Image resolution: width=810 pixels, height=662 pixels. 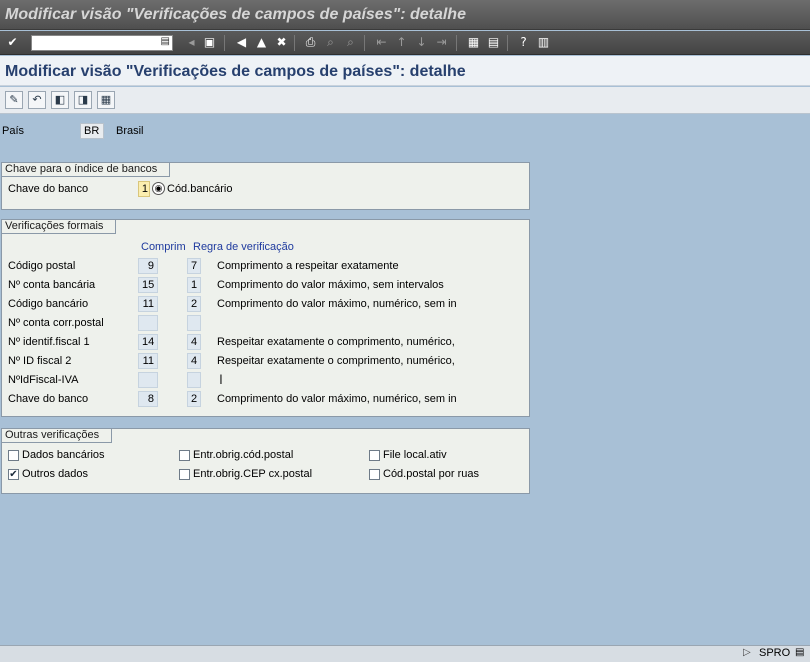 What do you see at coordinates (543, 42) in the screenshot?
I see `customize-icon: ▥` at bounding box center [543, 42].